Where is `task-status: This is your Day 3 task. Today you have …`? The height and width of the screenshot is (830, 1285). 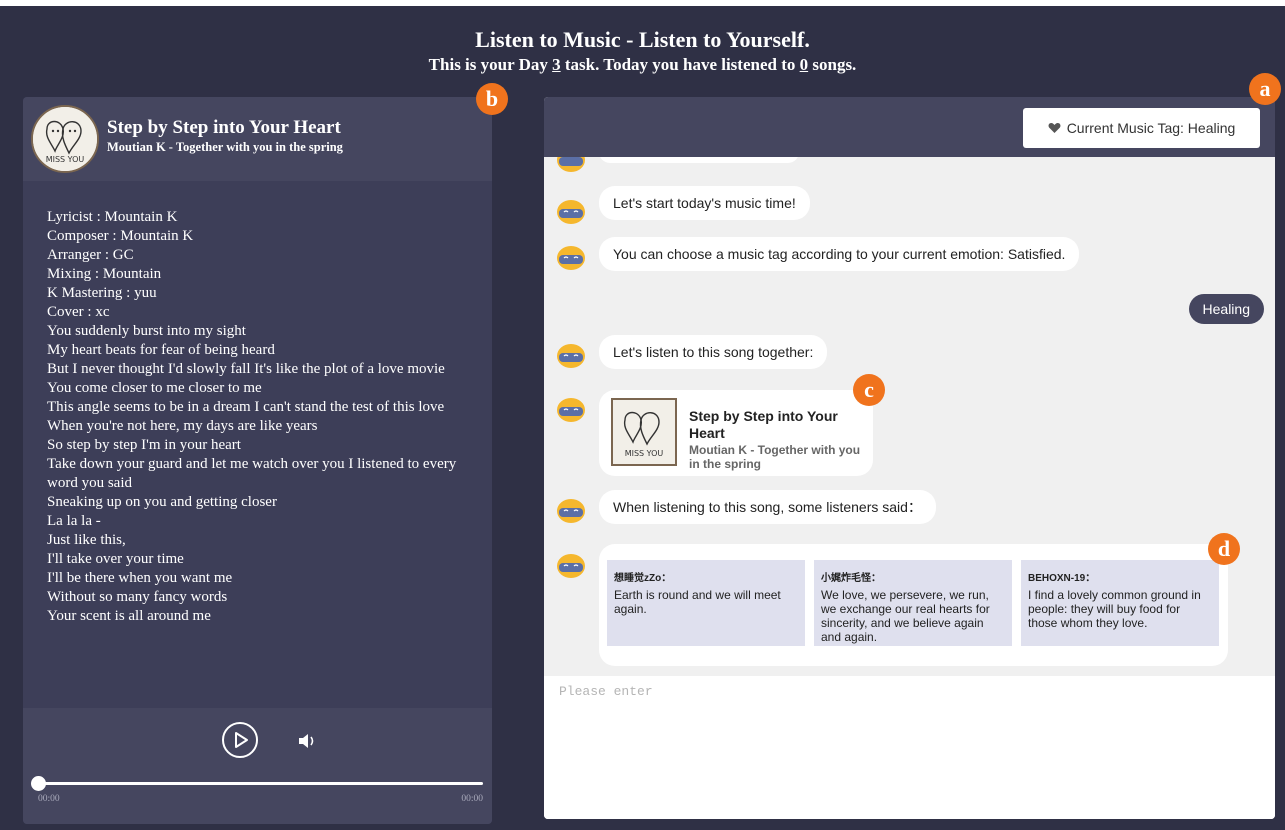
task-status: This is your Day 3 task. Today you have … is located at coordinates (642, 64).